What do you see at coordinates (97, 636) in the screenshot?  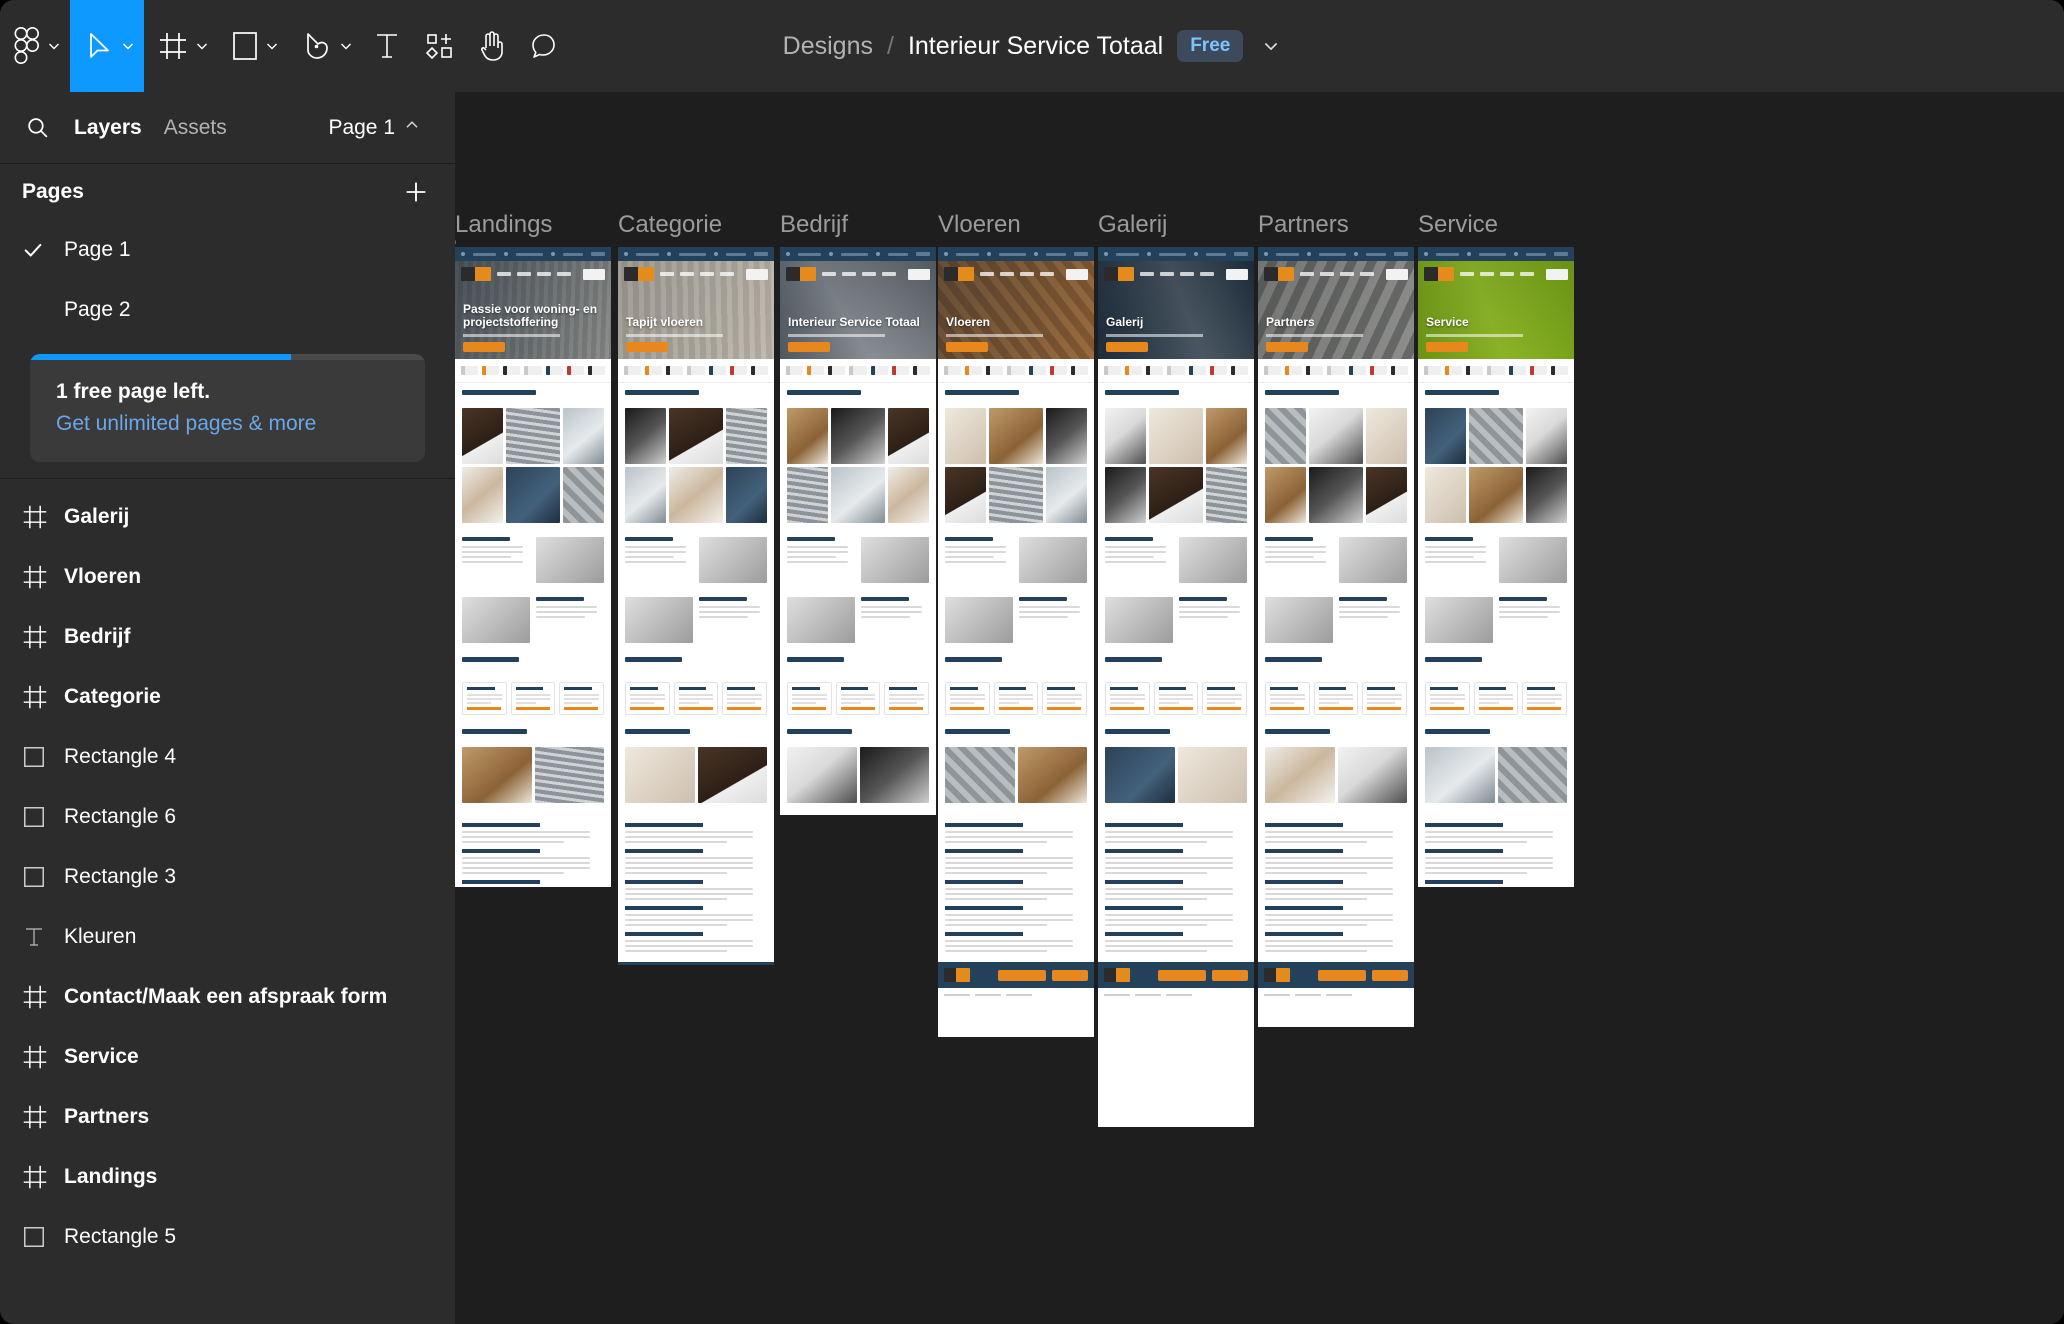 I see `layer-name: Bedrijf` at bounding box center [97, 636].